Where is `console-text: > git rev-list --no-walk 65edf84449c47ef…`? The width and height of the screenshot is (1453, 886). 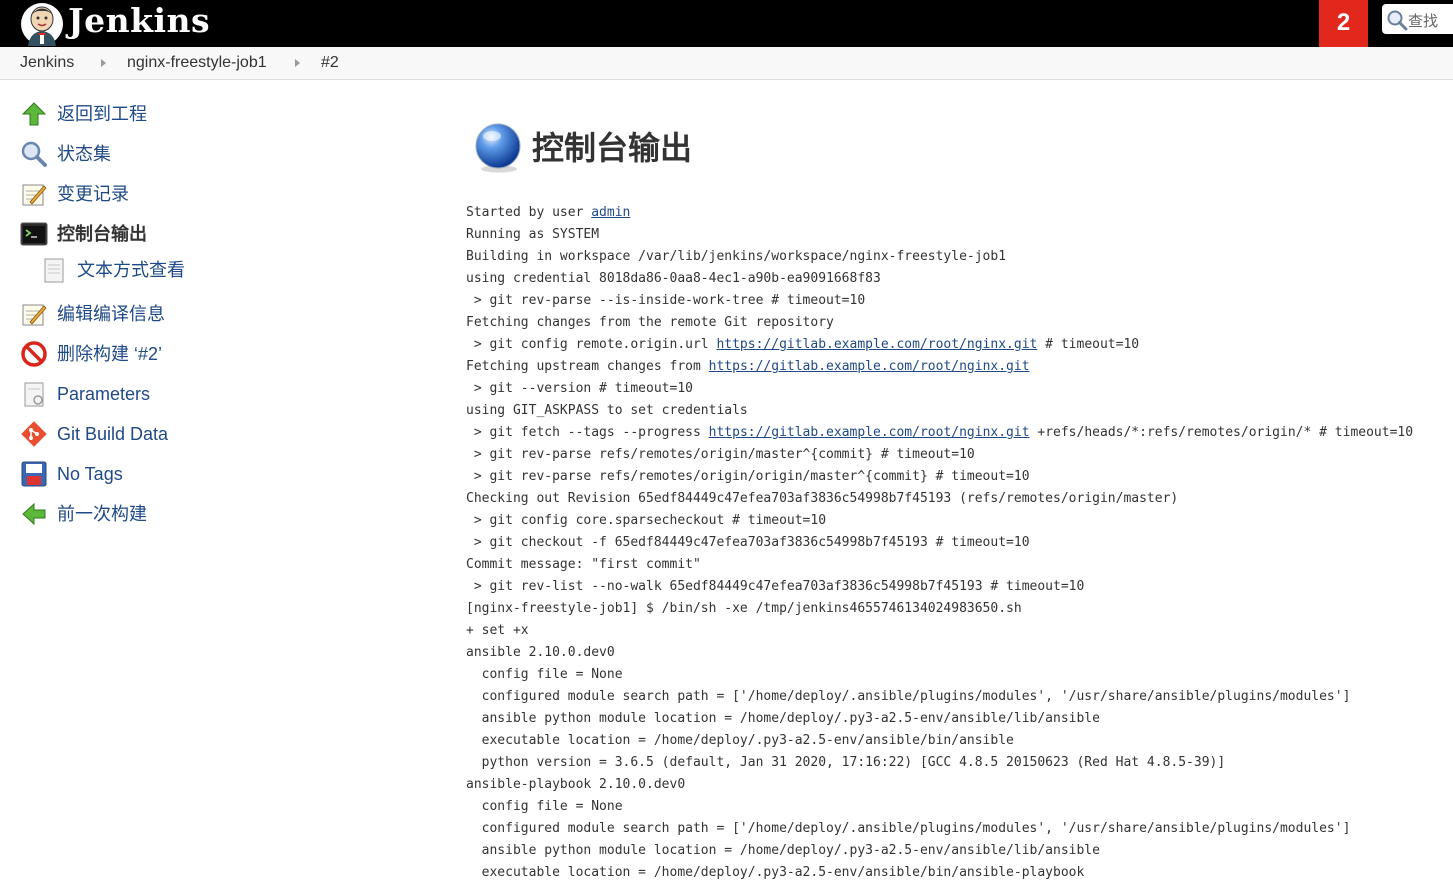
console-text: > git rev-list --no-walk 65edf84449c47ef… is located at coordinates (775, 586).